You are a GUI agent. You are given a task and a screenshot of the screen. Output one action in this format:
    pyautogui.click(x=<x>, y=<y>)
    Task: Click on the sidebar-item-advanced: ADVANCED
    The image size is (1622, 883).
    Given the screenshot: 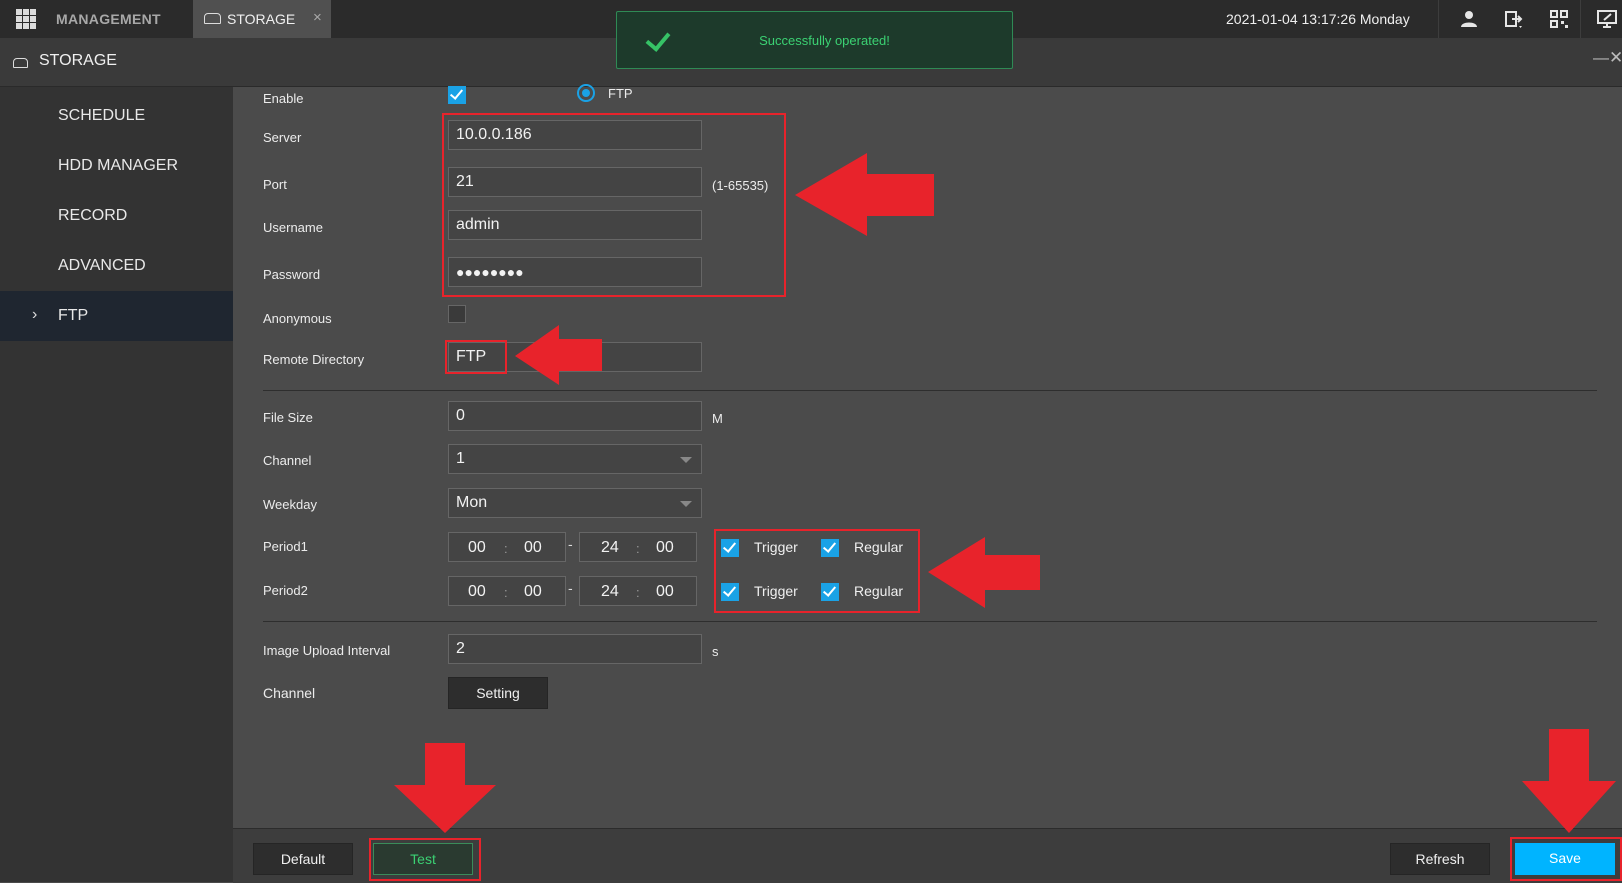 What is the action you would take?
    pyautogui.click(x=116, y=266)
    